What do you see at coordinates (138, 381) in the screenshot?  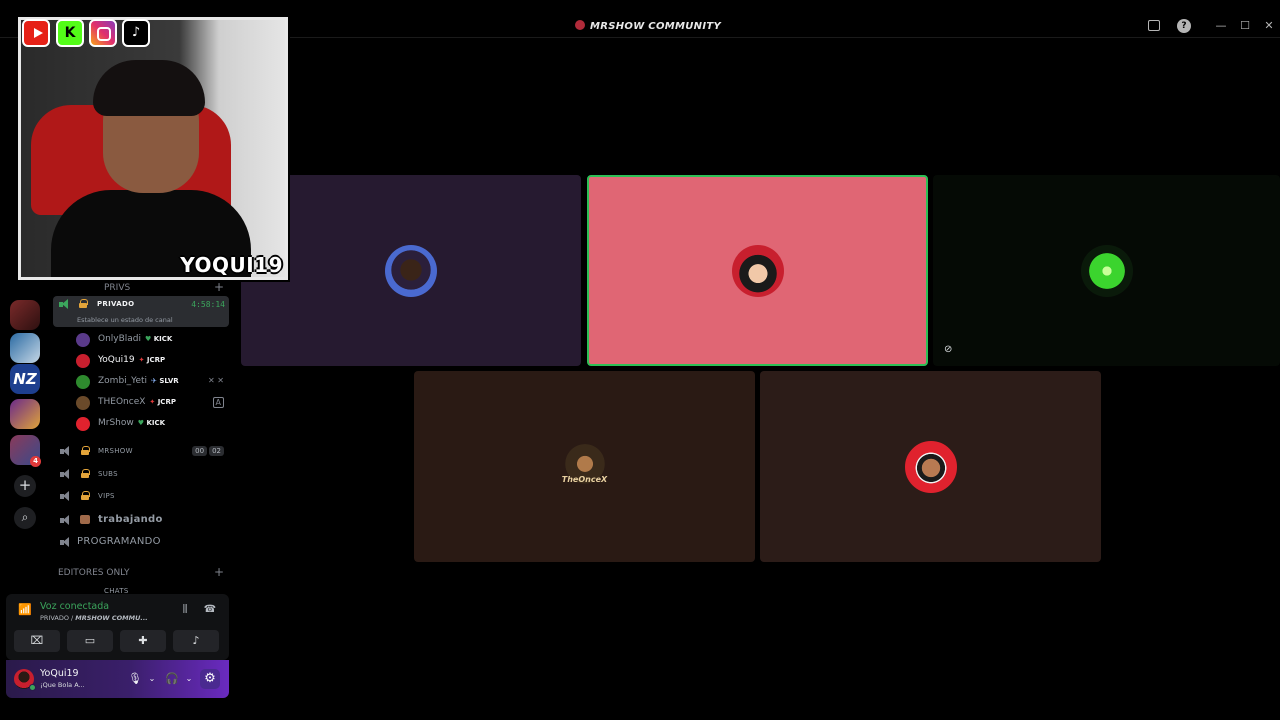 I see `member-name: Zombi_Yeti ✈ SLVR` at bounding box center [138, 381].